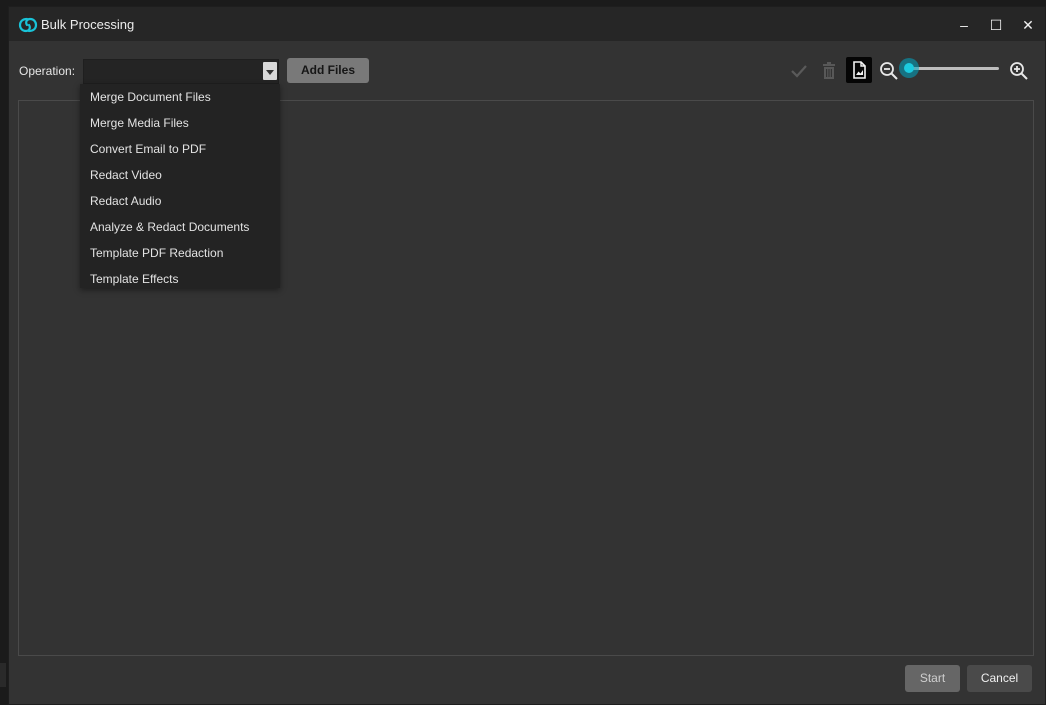  I want to click on zoom-out-icon, so click(889, 71).